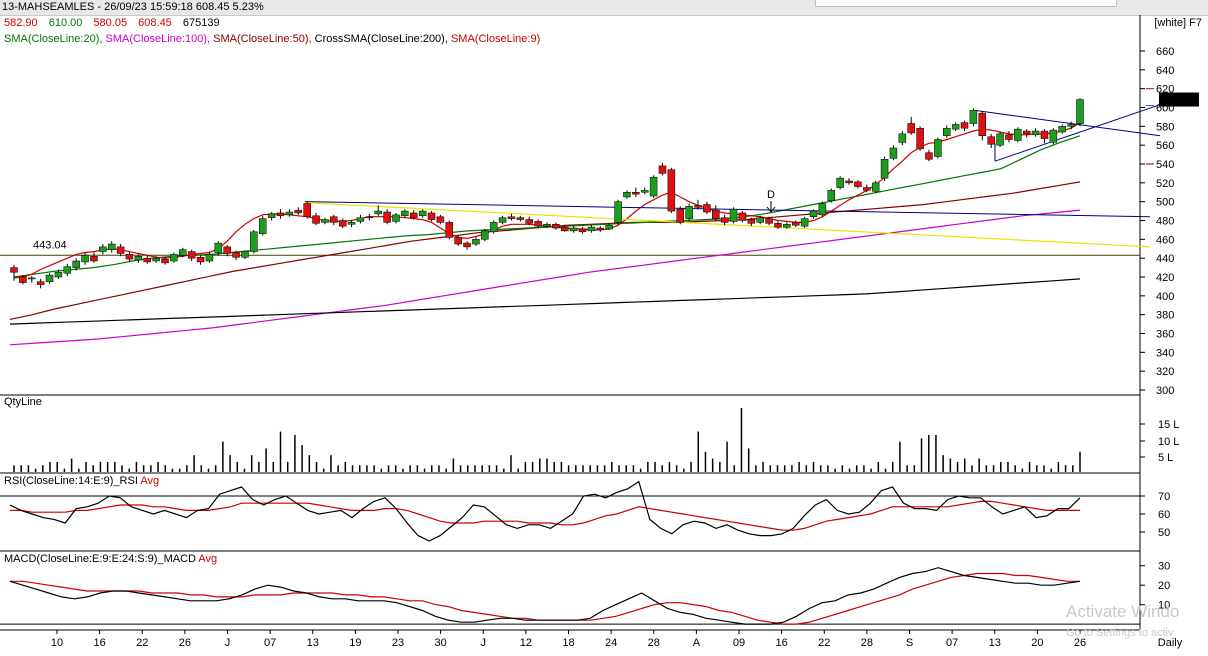 The image size is (1208, 656). Describe the element at coordinates (545, 598) in the screenshot. I see `macd-avg-line` at that location.